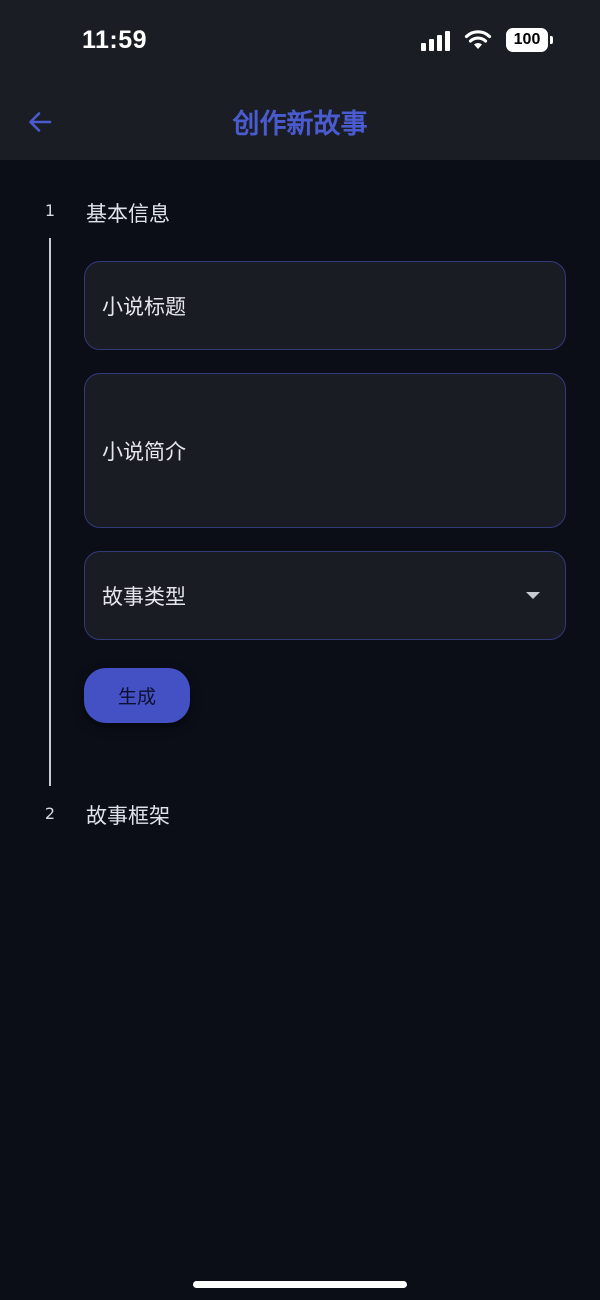  What do you see at coordinates (128, 815) in the screenshot?
I see `step-title-story-framework: 故事框架` at bounding box center [128, 815].